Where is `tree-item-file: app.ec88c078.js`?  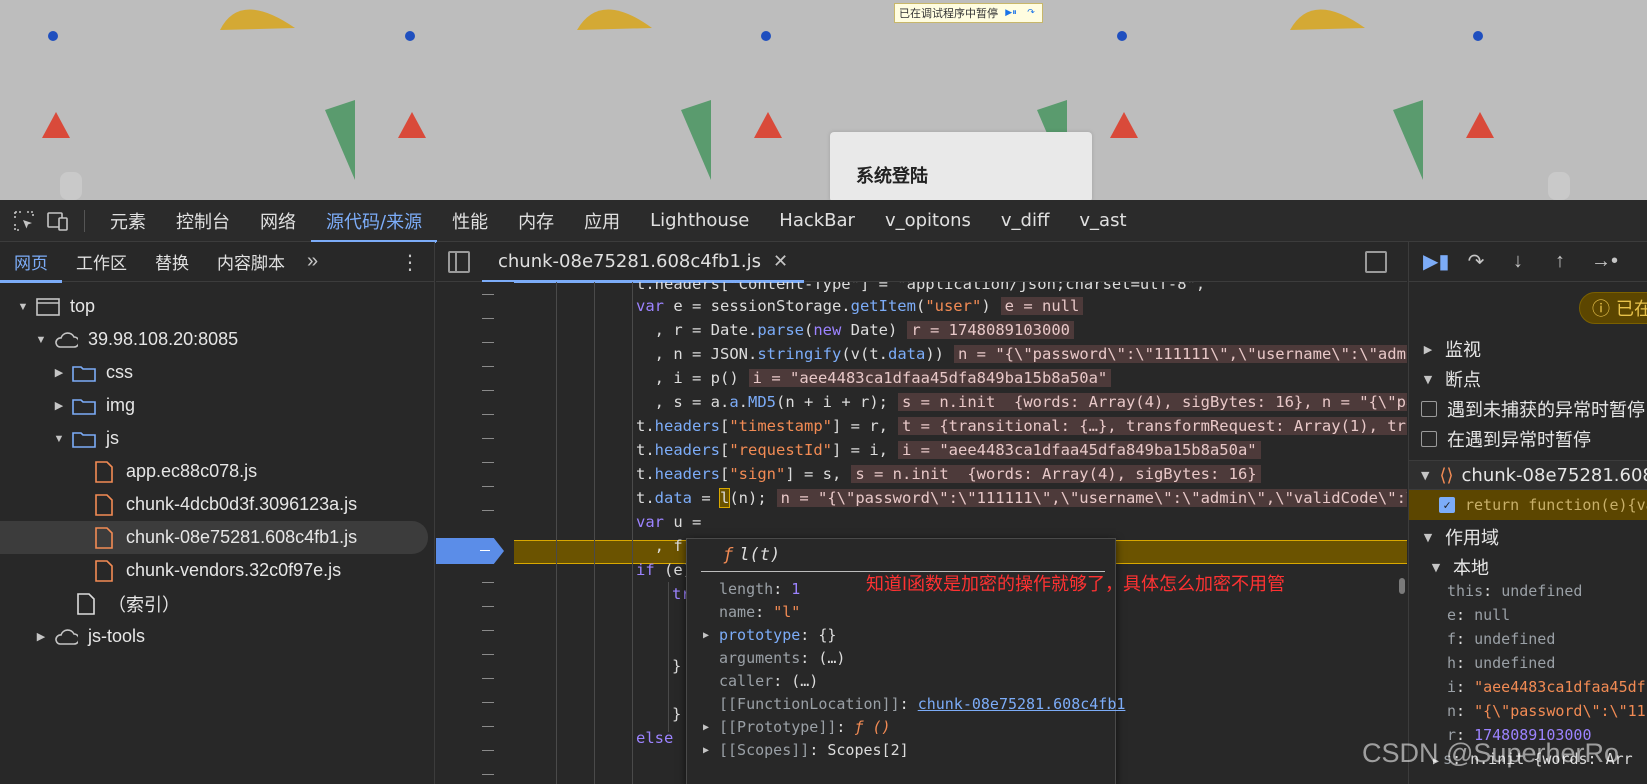
tree-item-file: app.ec88c078.js is located at coordinates (217, 471).